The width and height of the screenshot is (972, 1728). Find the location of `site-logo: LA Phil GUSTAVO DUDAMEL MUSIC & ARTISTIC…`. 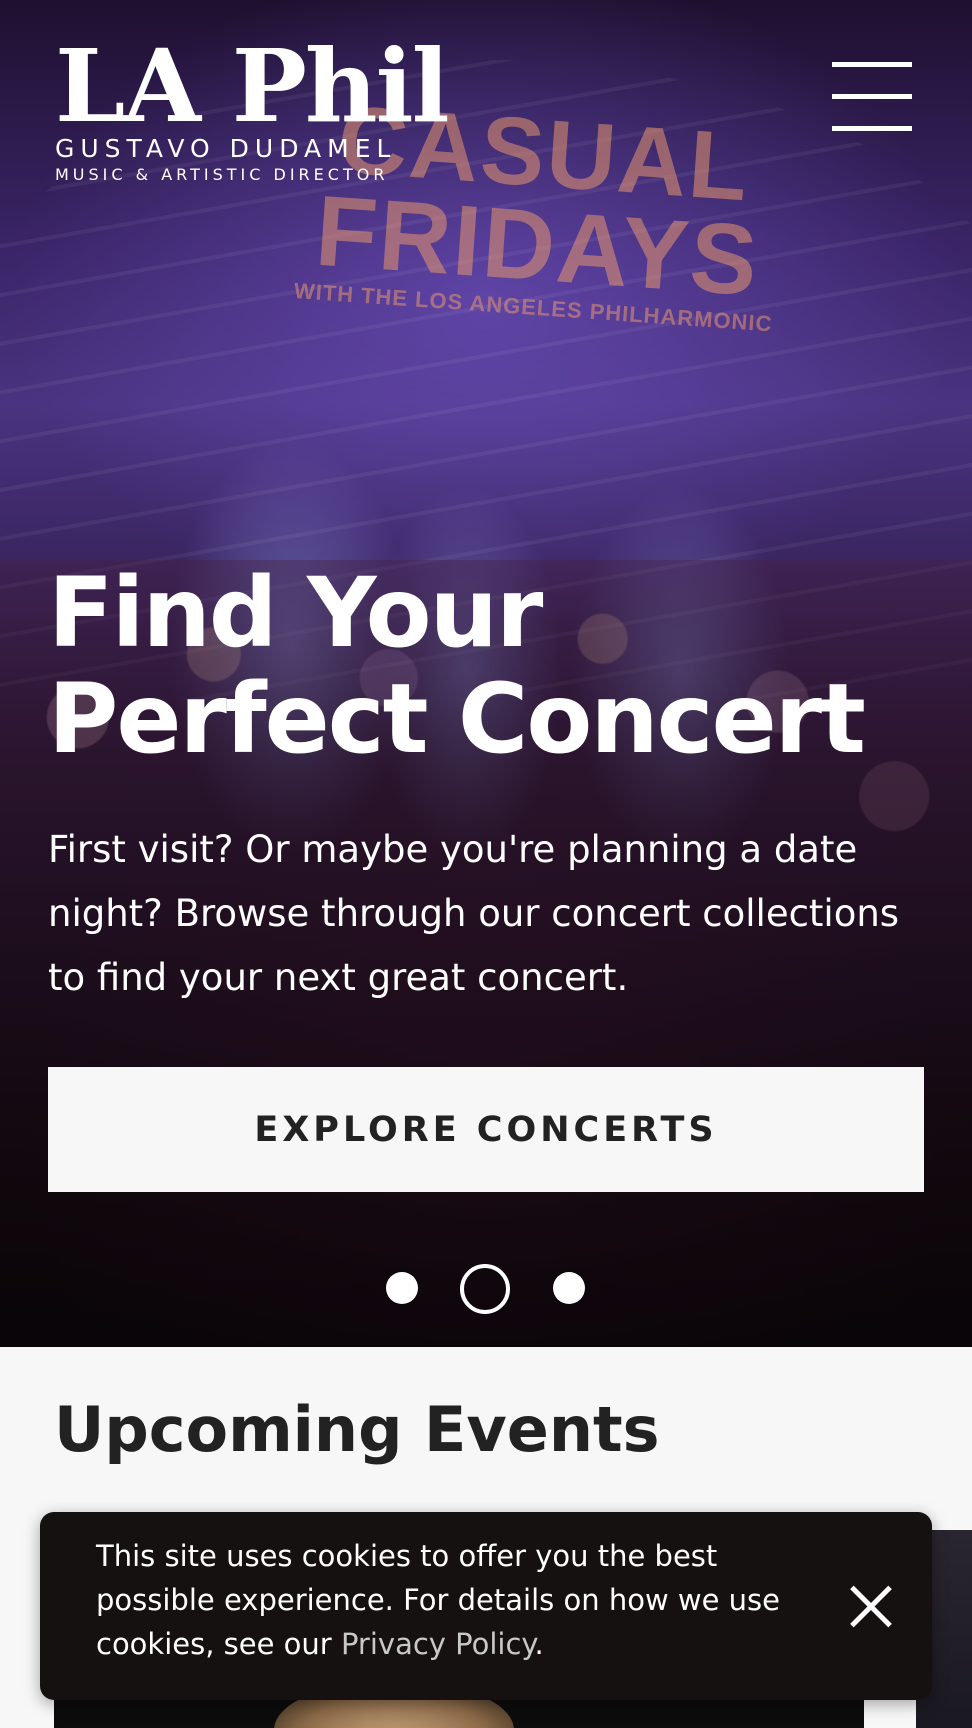

site-logo: LA Phil GUSTAVO DUDAMEL MUSIC & ARTISTIC… is located at coordinates (252, 105).